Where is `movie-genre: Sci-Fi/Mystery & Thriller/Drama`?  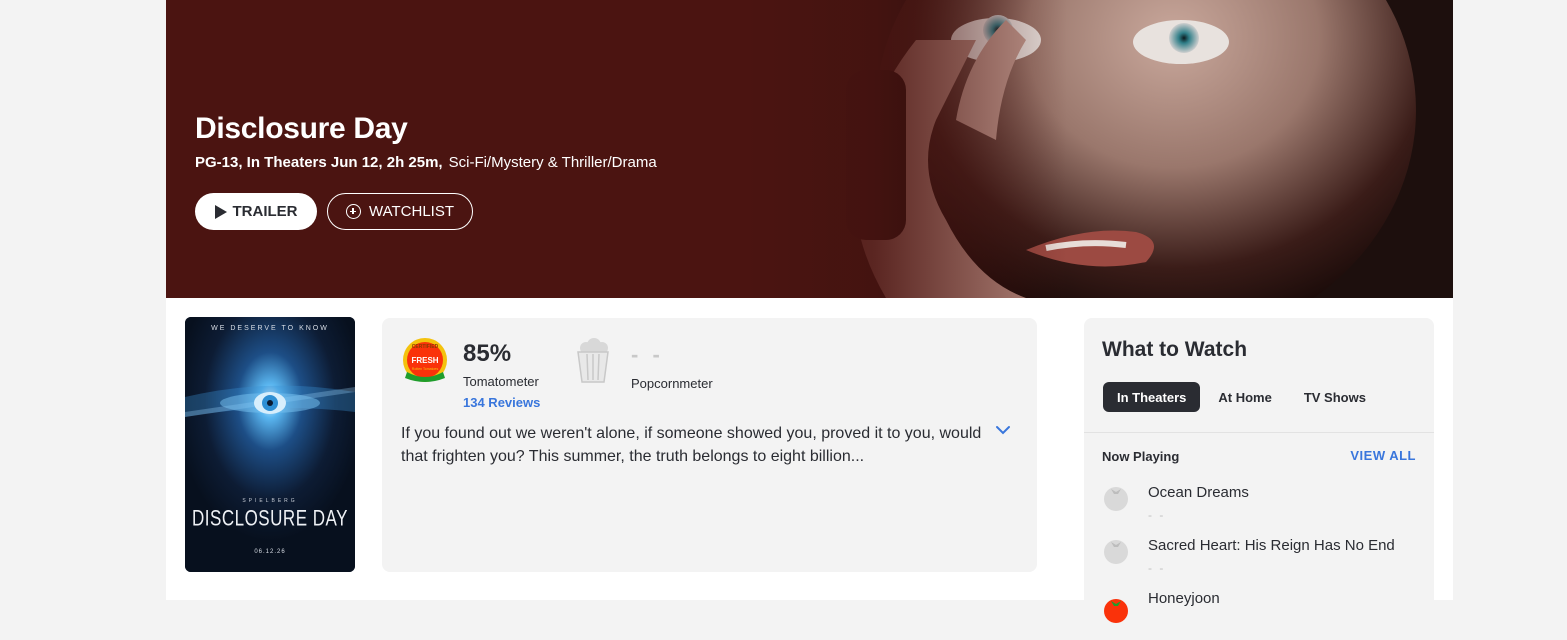 movie-genre: Sci-Fi/Mystery & Thriller/Drama is located at coordinates (552, 162).